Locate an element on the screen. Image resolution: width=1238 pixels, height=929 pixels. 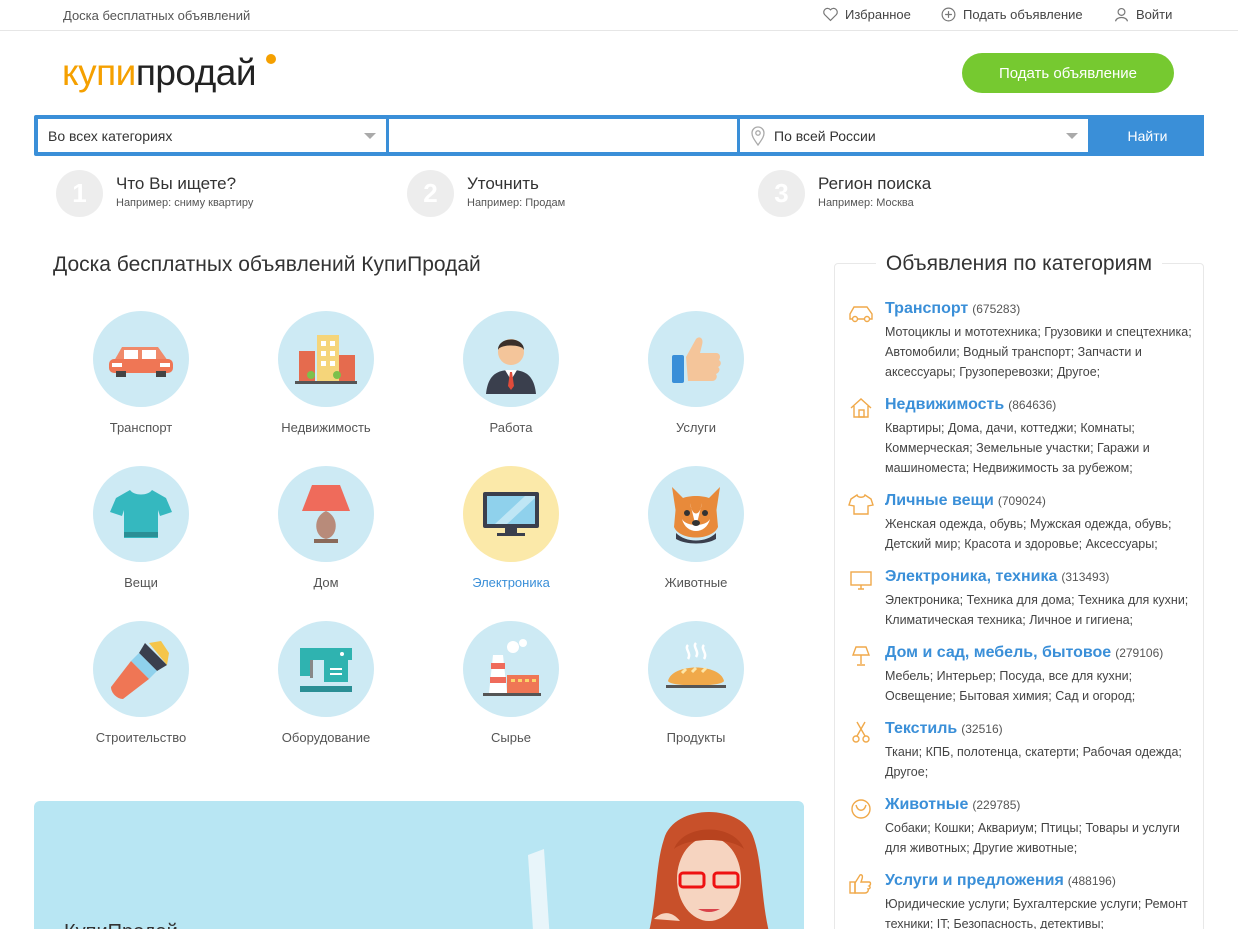
heart-icon is located at coordinates (830, 14).